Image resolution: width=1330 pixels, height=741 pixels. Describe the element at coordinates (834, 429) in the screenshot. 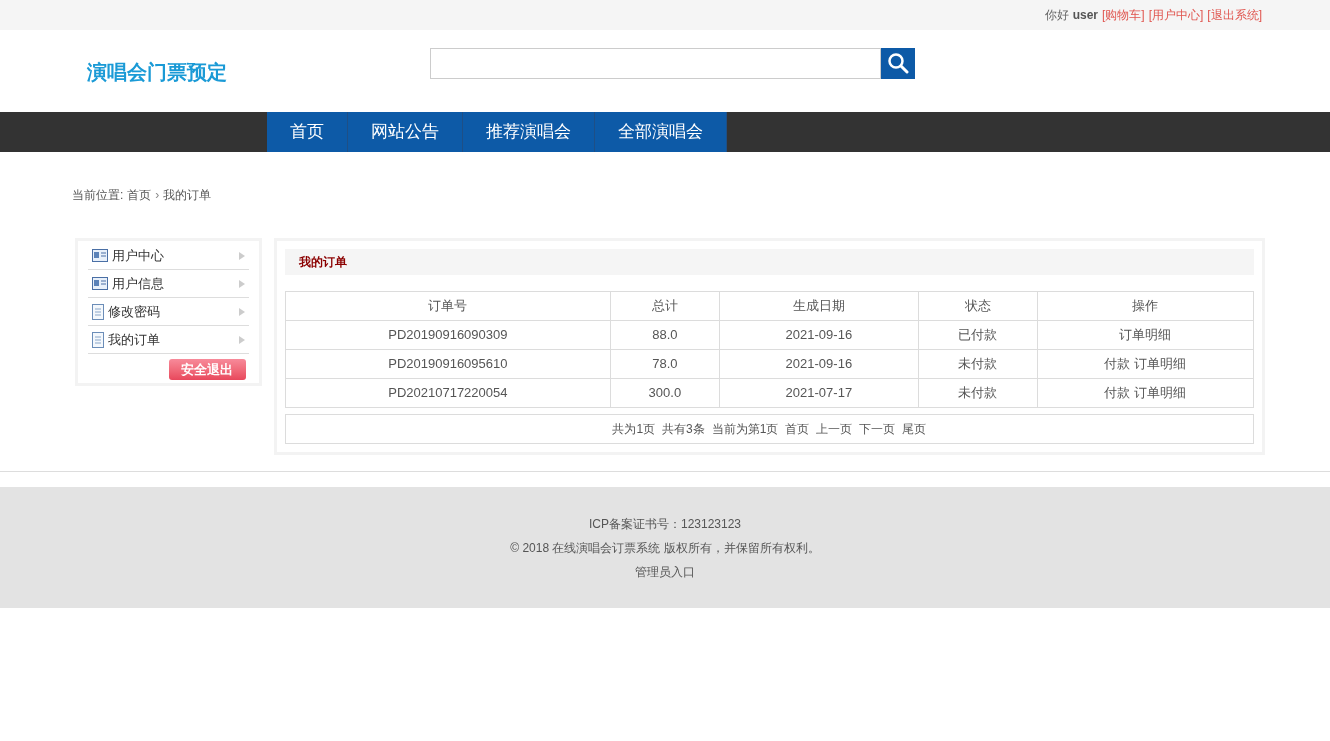

I see `pagination-link: 上一页` at that location.